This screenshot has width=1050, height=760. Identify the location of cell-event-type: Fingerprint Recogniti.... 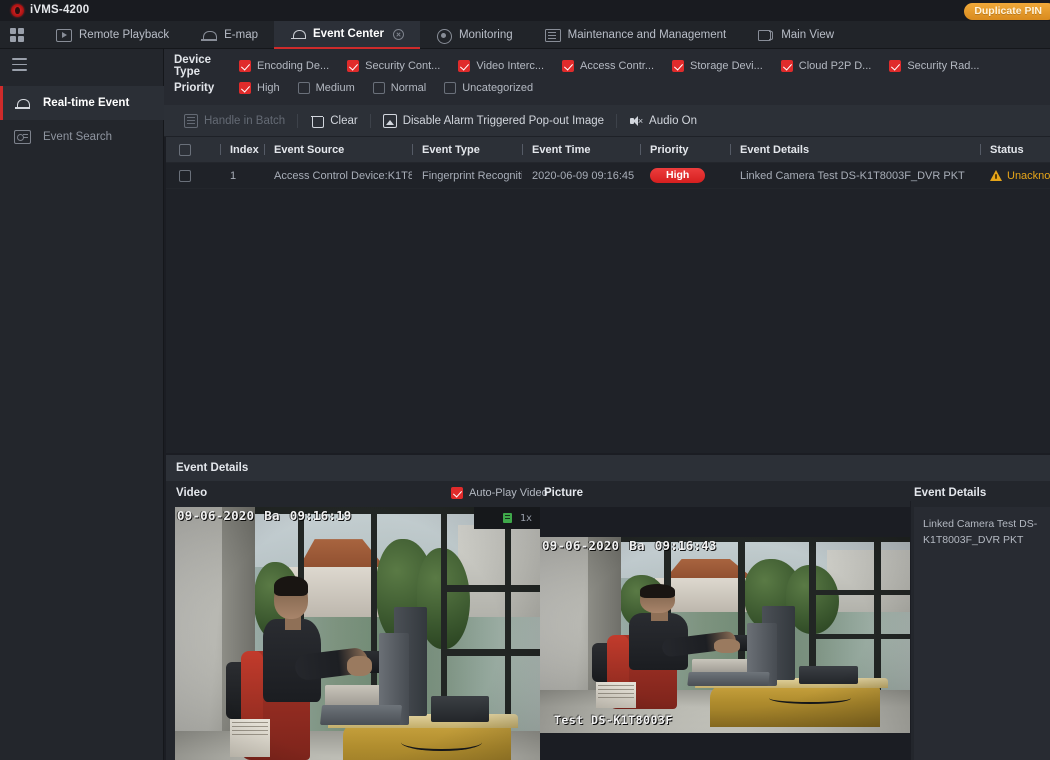
(467, 176).